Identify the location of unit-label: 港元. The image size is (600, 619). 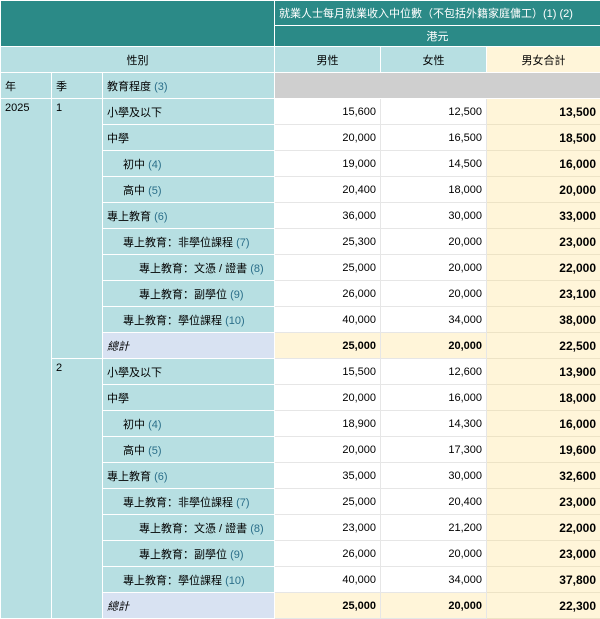
(437, 36).